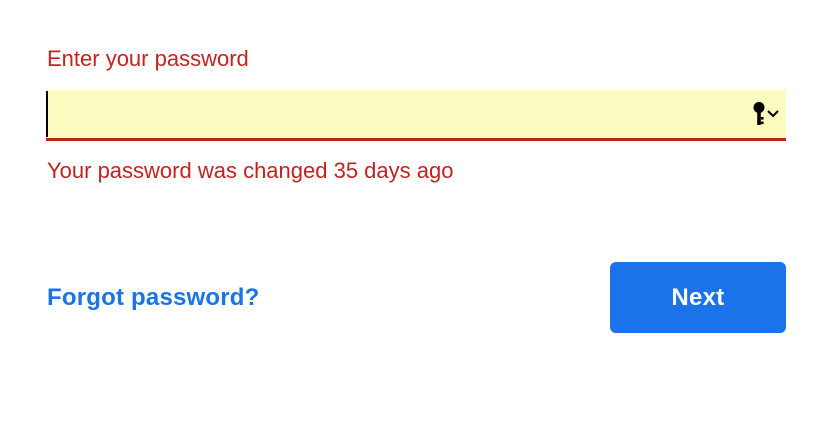 The image size is (838, 428). Describe the element at coordinates (397, 114) in the screenshot. I see `password-input` at that location.